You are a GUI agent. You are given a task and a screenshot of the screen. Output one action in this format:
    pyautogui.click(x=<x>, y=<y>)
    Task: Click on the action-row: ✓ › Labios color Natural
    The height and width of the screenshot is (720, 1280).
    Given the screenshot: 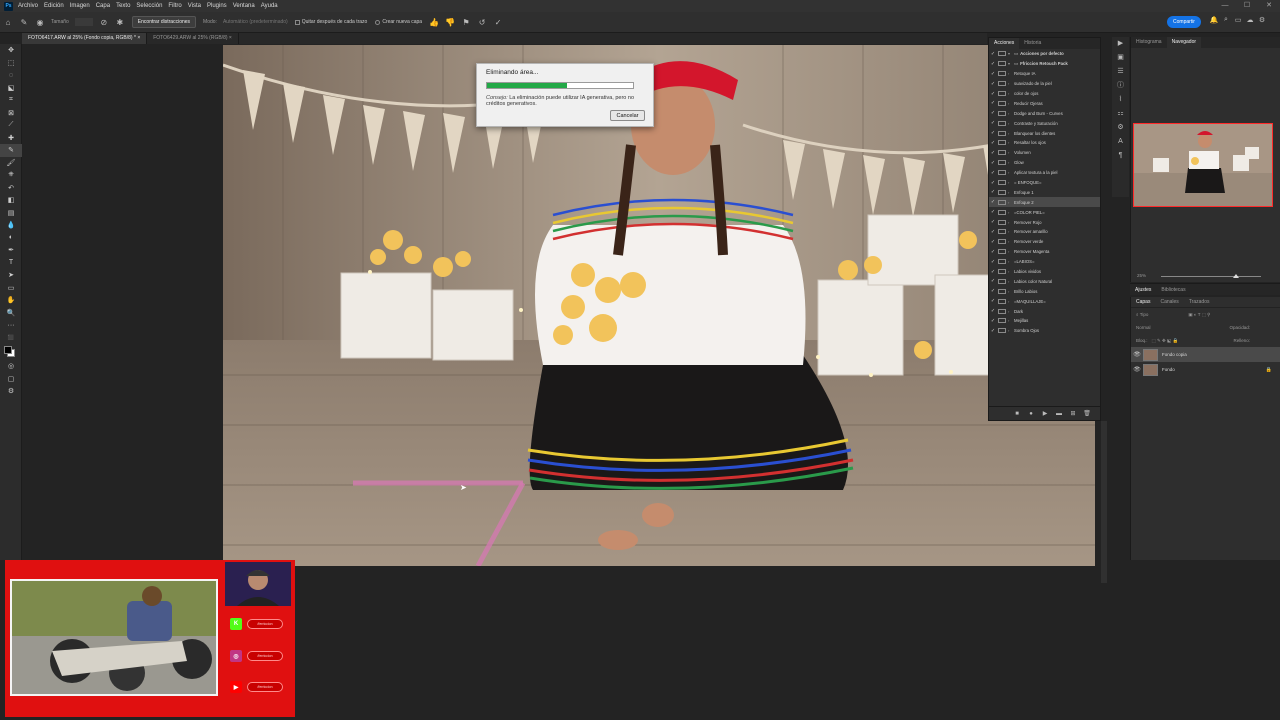 What is the action you would take?
    pyautogui.click(x=1044, y=281)
    